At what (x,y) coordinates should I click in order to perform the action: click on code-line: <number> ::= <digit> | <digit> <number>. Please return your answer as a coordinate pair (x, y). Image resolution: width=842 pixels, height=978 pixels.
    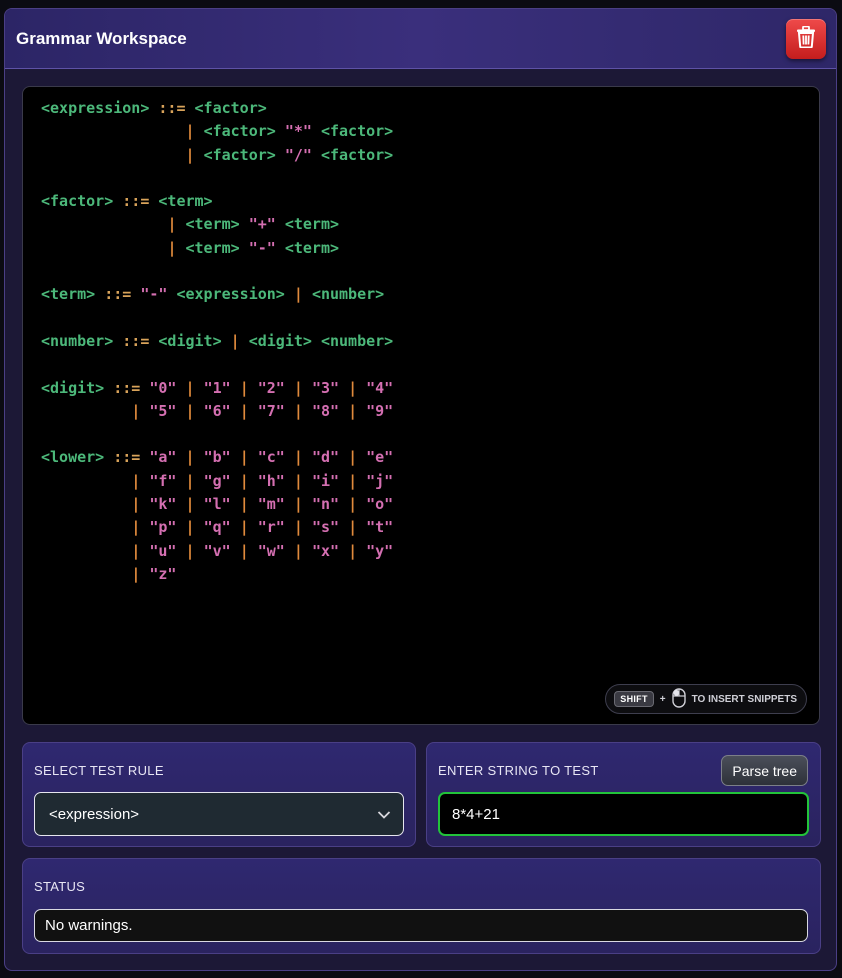
    Looking at the image, I should click on (217, 341).